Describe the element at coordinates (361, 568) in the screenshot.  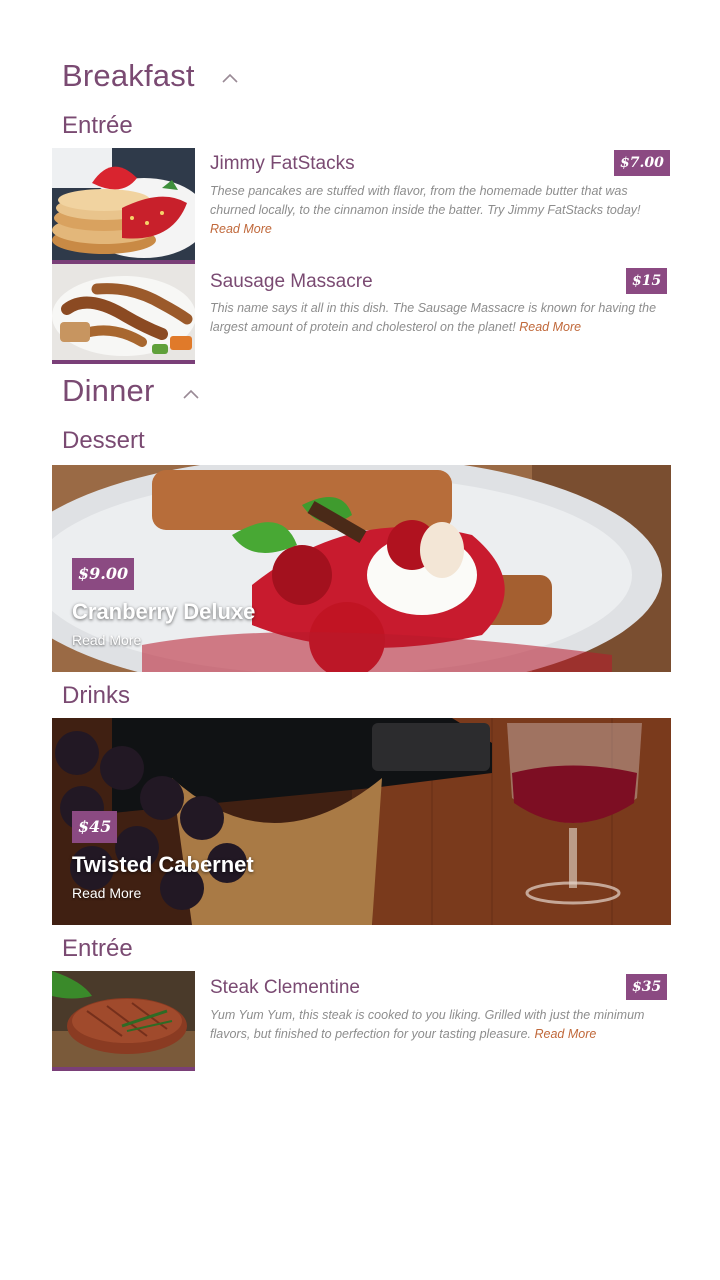
I see `dessert-banner` at that location.